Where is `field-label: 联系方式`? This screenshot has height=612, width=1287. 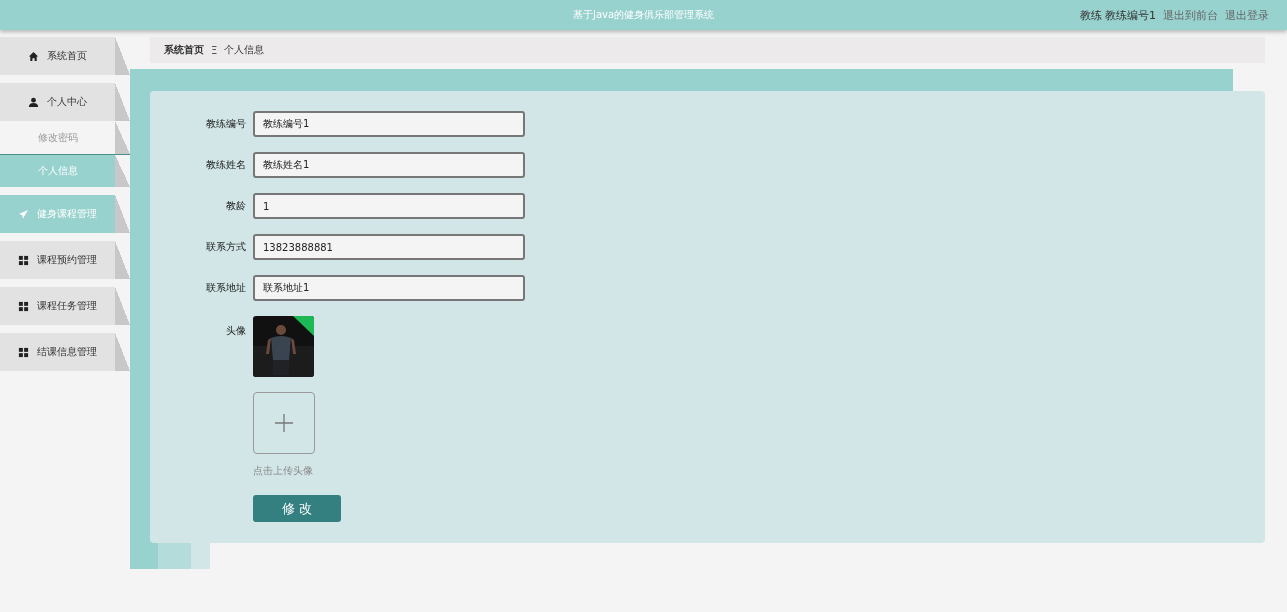 field-label: 联系方式 is located at coordinates (225, 247).